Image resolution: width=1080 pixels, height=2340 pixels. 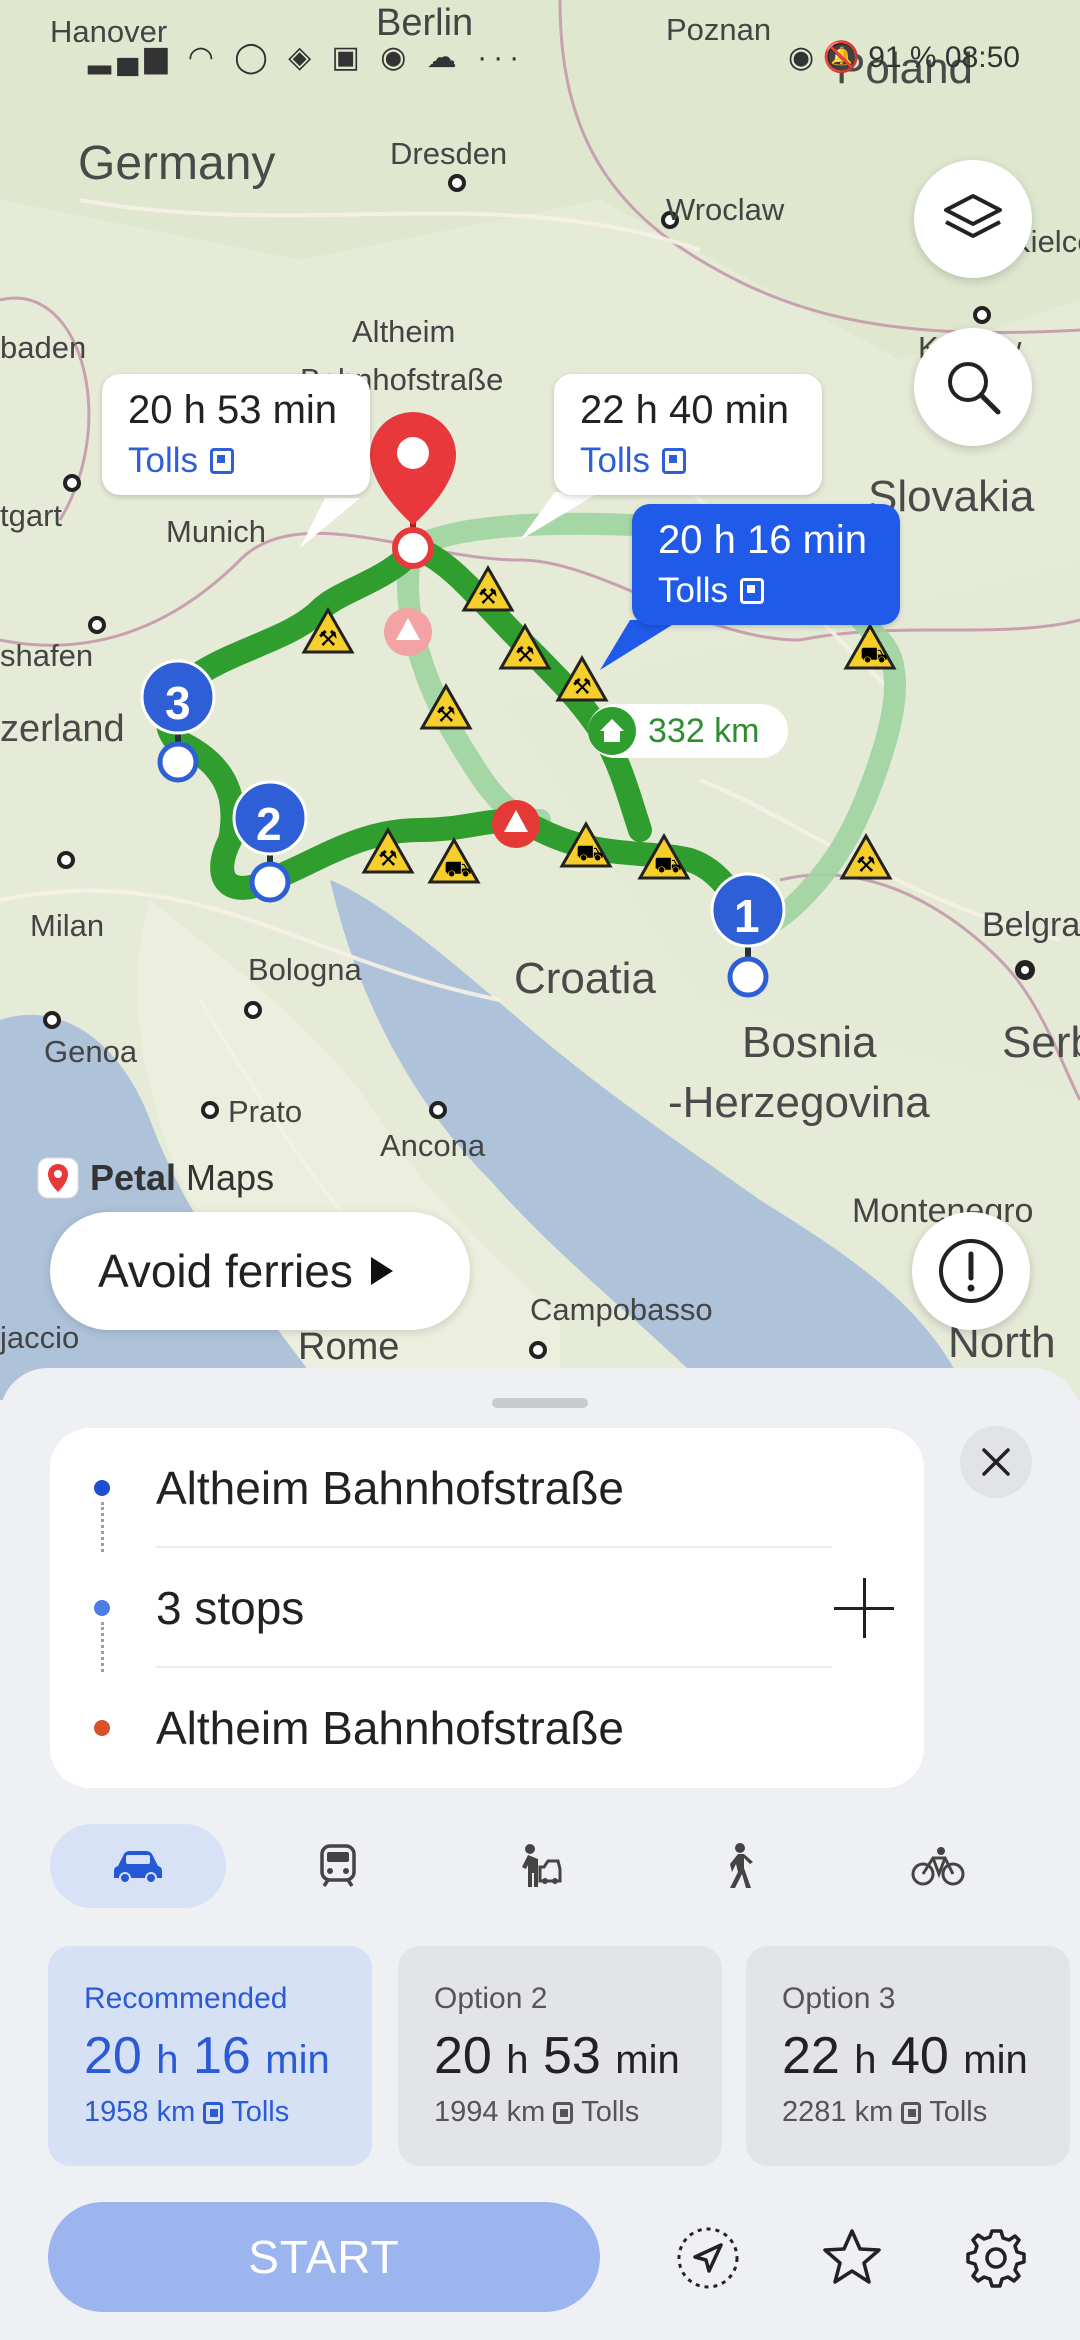 I want to click on route-callout-option-3: 22 h 40 min Tolls, so click(x=688, y=434).